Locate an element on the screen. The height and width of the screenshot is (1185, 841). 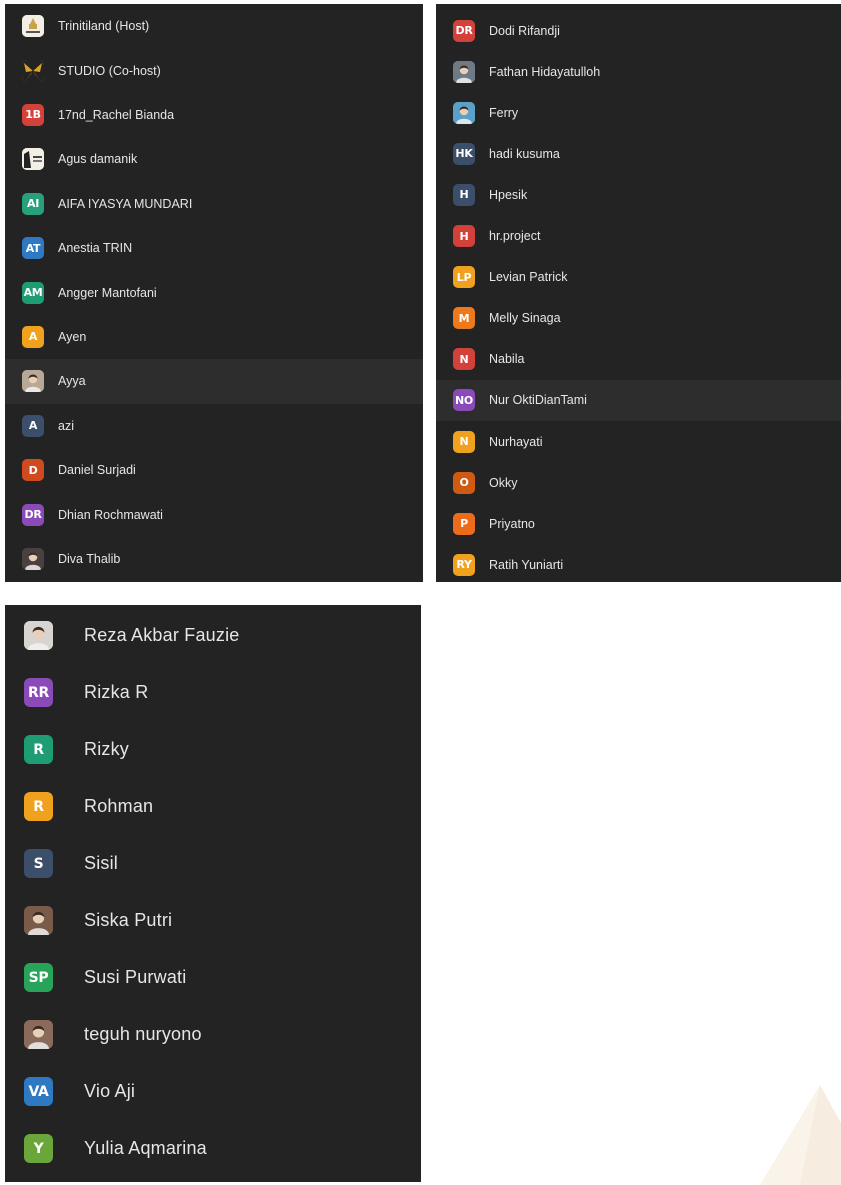
avatar-initials: AM is located at coordinates (33, 292).